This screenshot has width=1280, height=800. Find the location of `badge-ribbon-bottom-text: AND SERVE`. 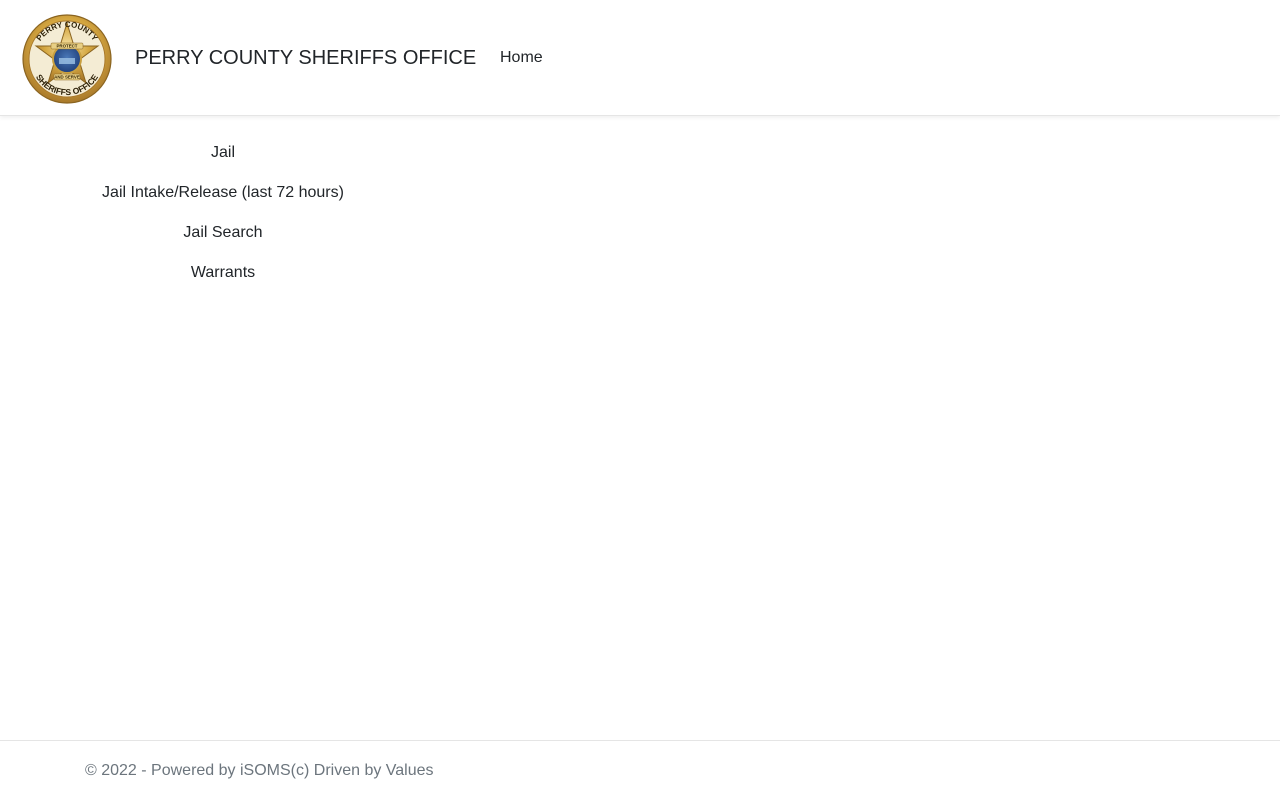

badge-ribbon-bottom-text: AND SERVE is located at coordinates (67, 77).